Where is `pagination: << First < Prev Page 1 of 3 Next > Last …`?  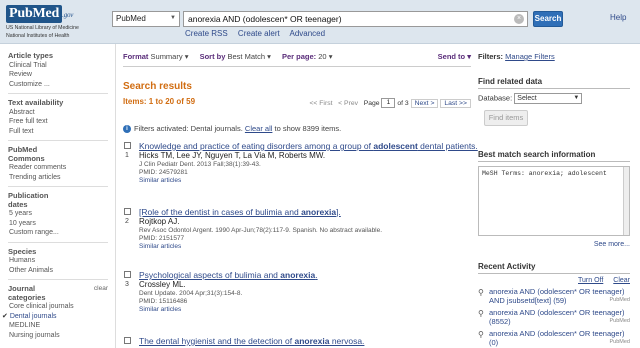
pagination: << First < Prev Page 1 of 3 Next > Last … is located at coordinates (390, 103).